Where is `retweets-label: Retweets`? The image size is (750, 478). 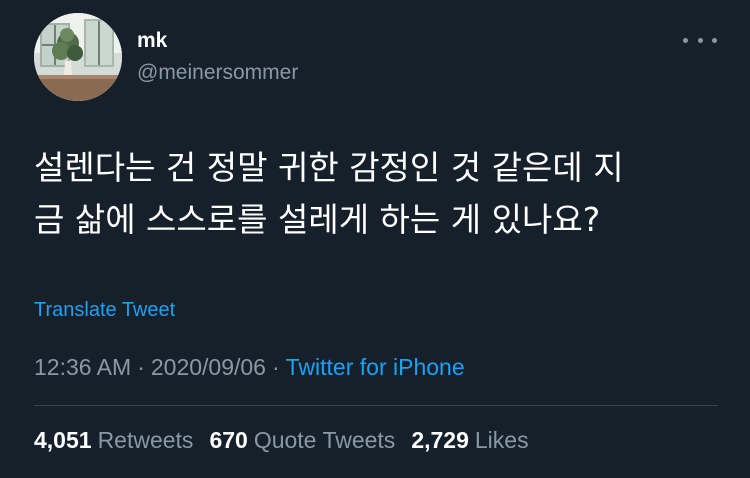 retweets-label: Retweets is located at coordinates (145, 440).